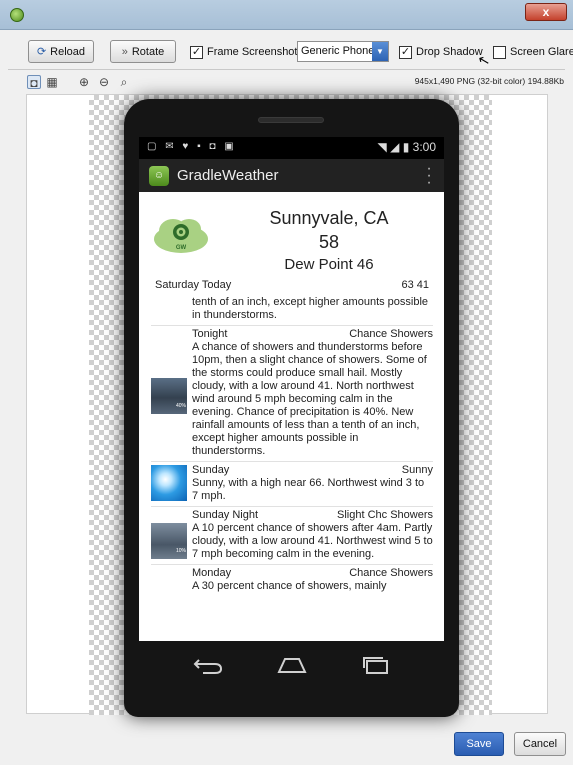 The width and height of the screenshot is (573, 765). Describe the element at coordinates (376, 665) in the screenshot. I see `recent-apps-icon` at that location.